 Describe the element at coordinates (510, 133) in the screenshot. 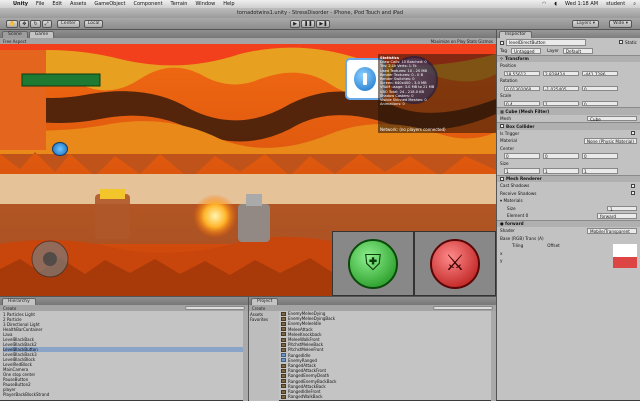

I see `trigger-label: Is Trigger` at that location.